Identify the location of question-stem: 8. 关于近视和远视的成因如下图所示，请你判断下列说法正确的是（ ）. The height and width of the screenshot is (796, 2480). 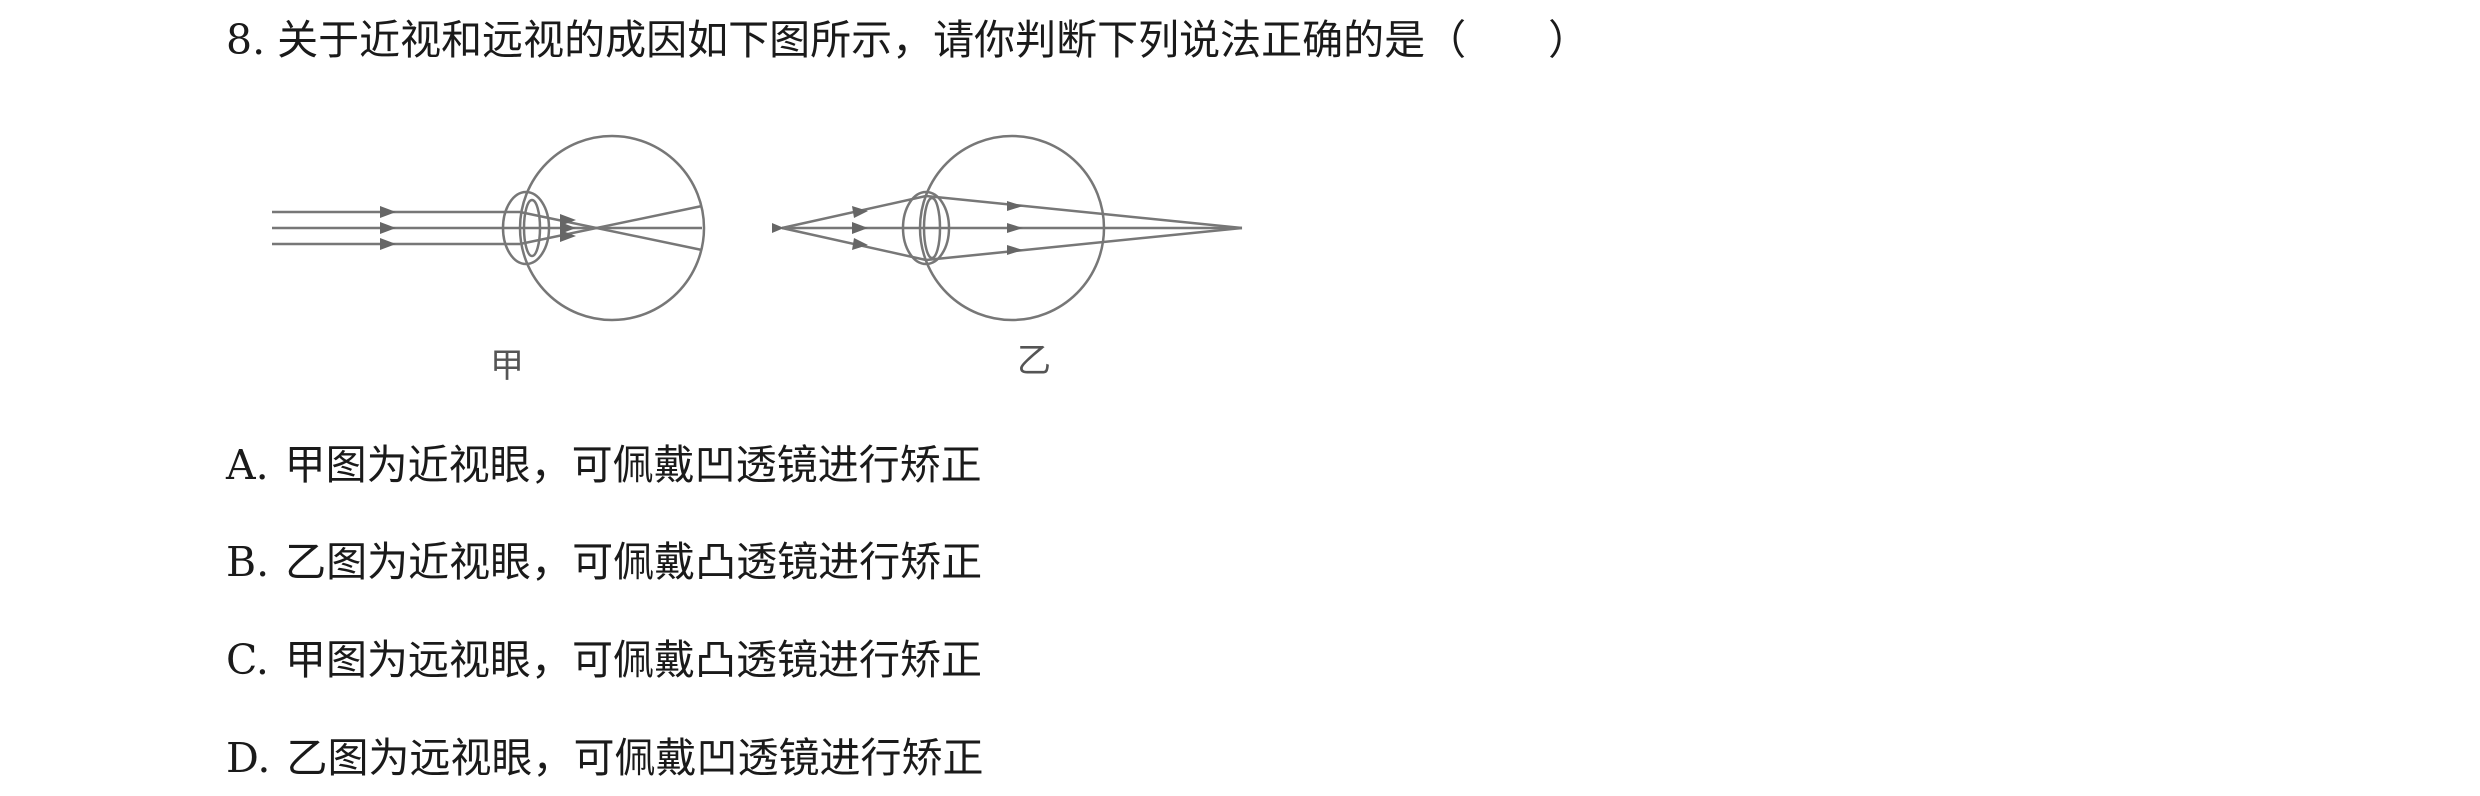
(907, 40).